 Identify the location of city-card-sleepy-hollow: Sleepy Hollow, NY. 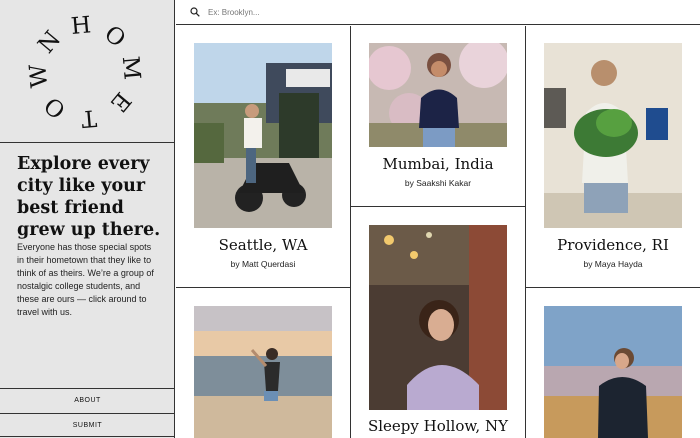
(438, 322).